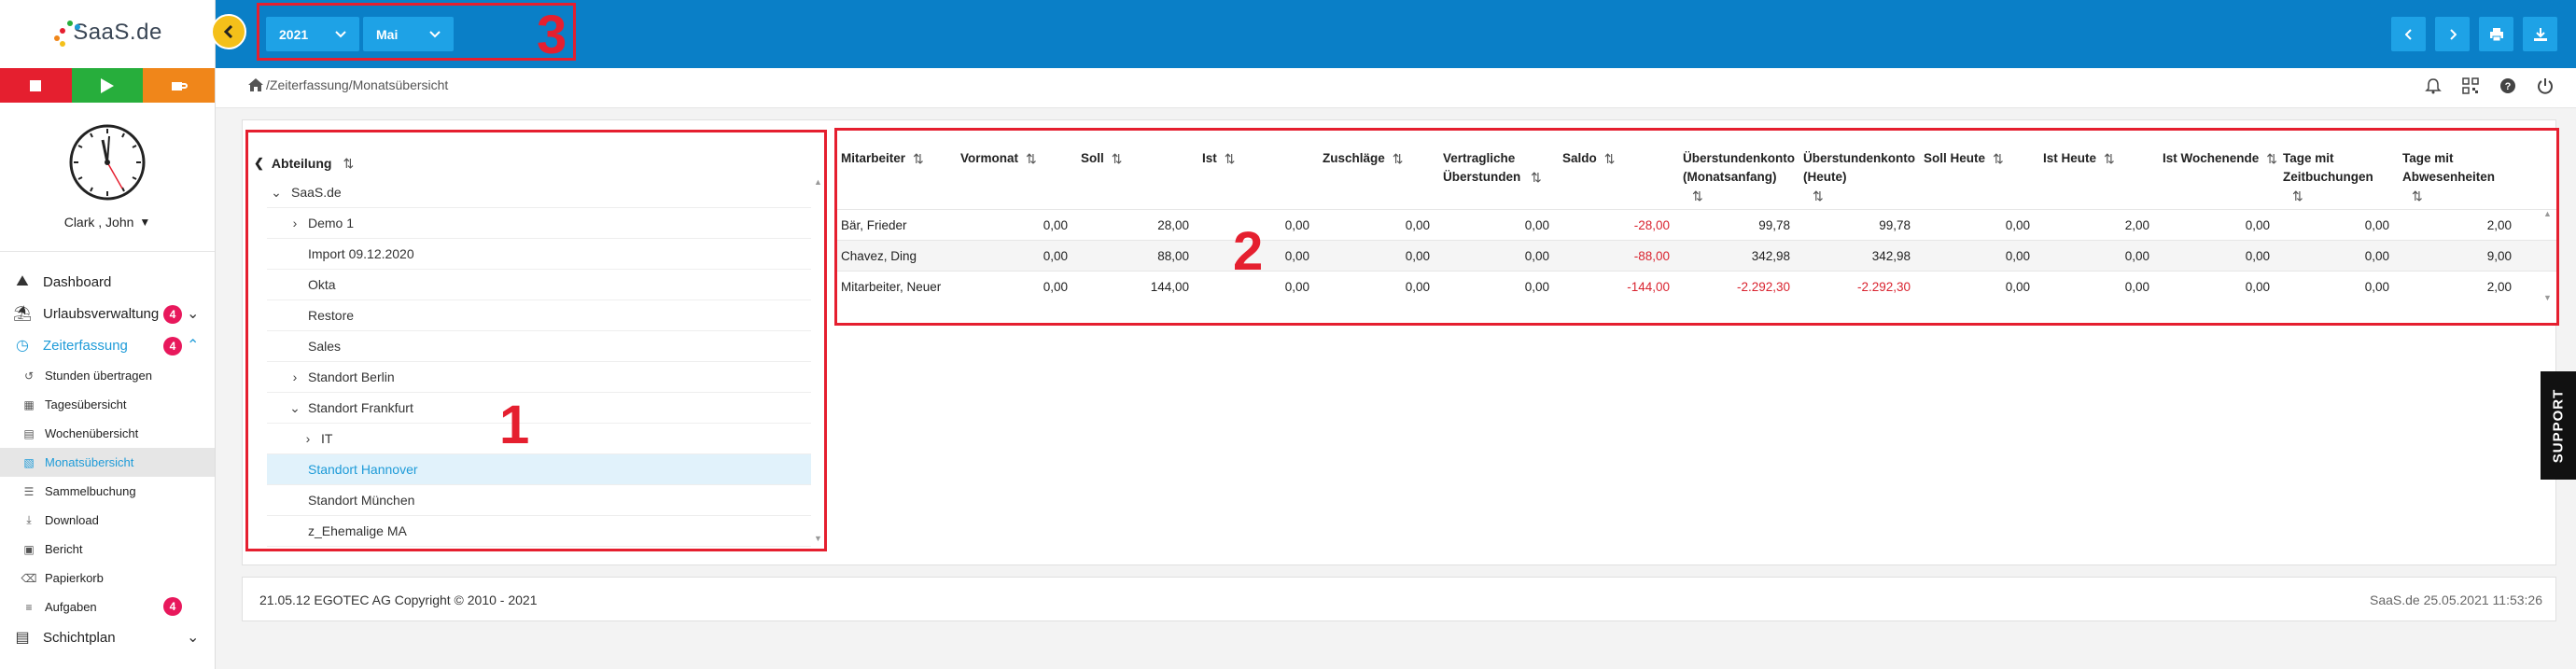  Describe the element at coordinates (1258, 179) in the screenshot. I see `column-header: Ist ⇅` at that location.